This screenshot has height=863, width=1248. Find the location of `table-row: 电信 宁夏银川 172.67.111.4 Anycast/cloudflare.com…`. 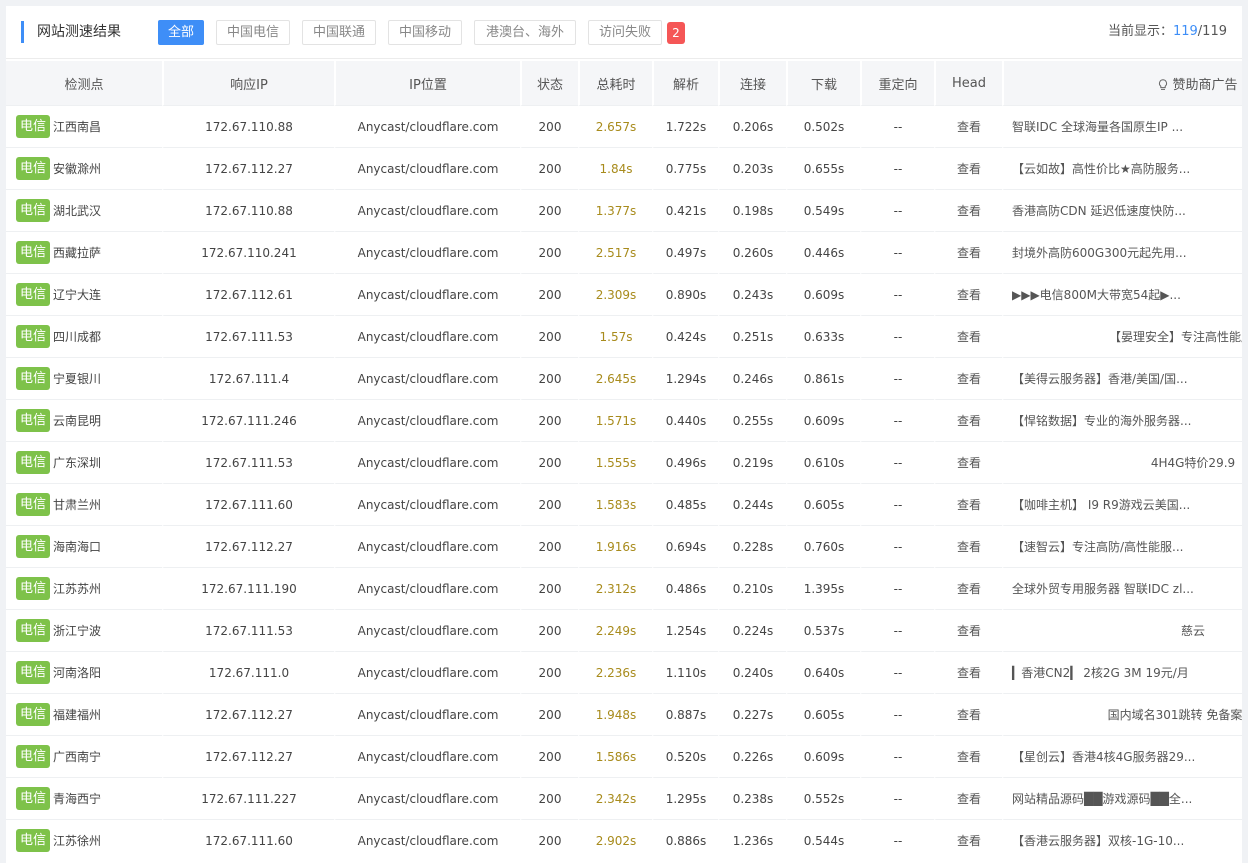

table-row: 电信 宁夏银川 172.67.111.4 Anycast/cloudflare.com… is located at coordinates (624, 378).